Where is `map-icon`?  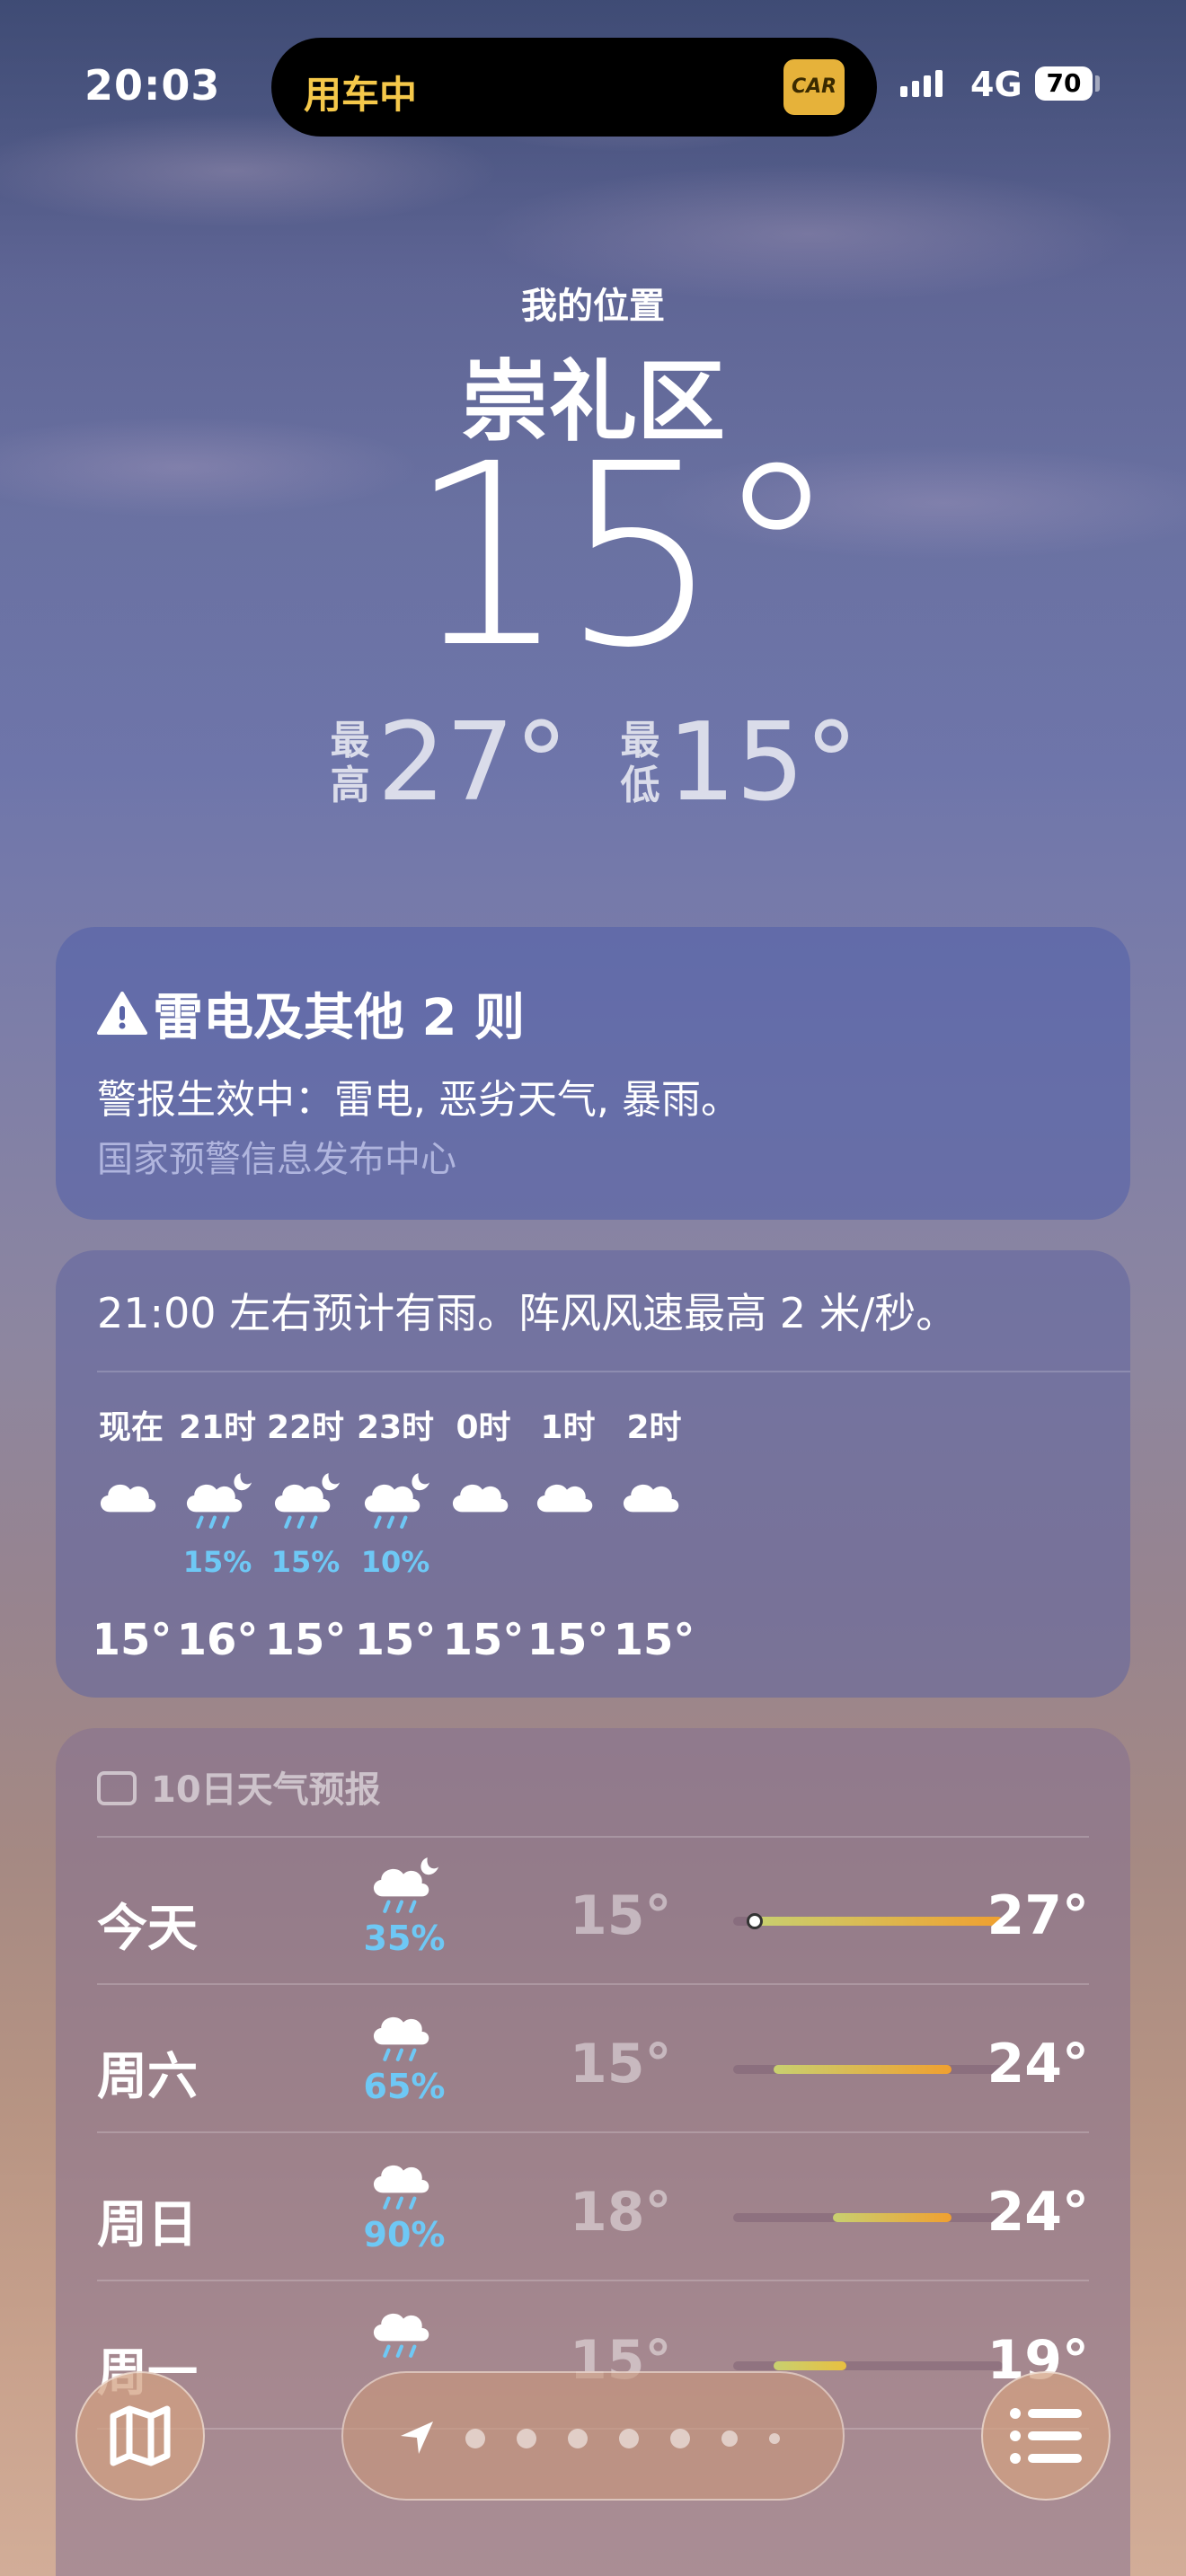
map-icon is located at coordinates (140, 2435).